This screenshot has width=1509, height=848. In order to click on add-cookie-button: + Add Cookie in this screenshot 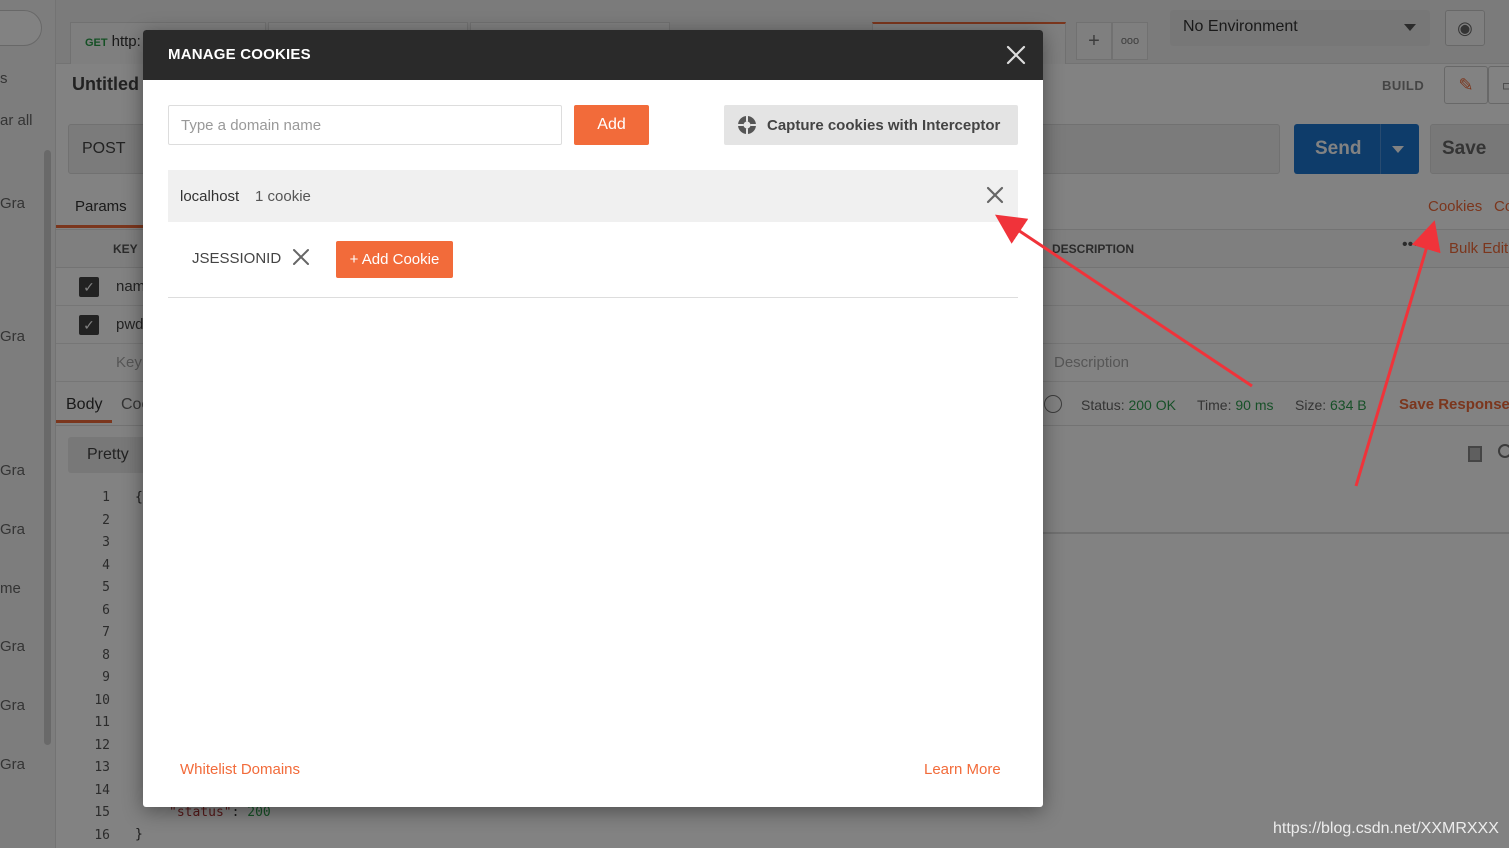, I will do `click(394, 259)`.